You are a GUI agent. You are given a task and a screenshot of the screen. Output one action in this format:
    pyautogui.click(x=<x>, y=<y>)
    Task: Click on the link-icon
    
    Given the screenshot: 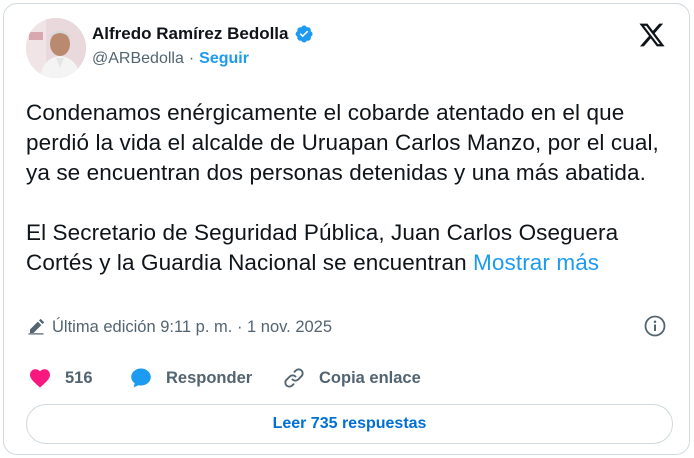 What is the action you would take?
    pyautogui.click(x=294, y=378)
    